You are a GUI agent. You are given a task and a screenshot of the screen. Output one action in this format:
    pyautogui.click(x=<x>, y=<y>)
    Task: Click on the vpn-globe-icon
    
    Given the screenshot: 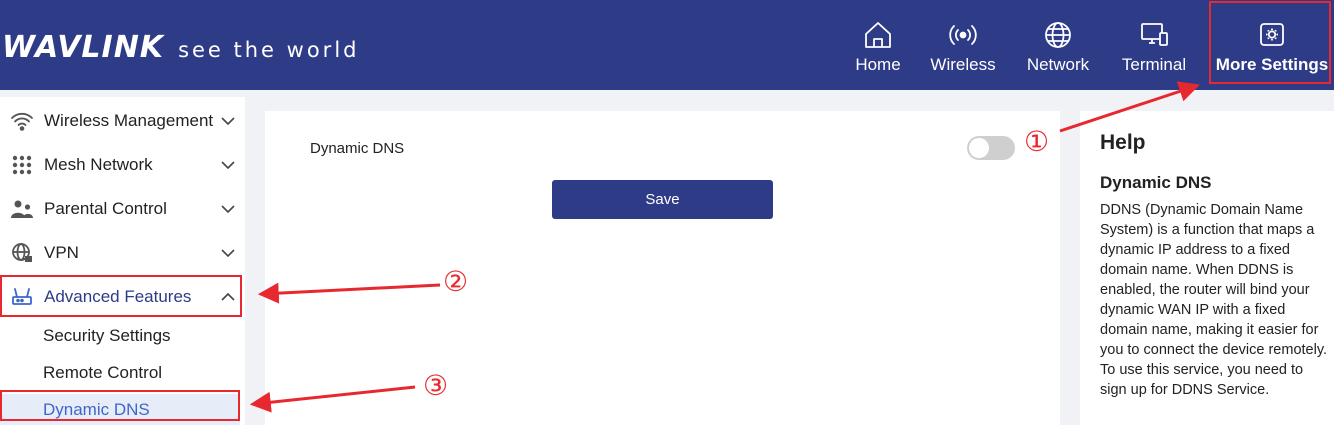 What is the action you would take?
    pyautogui.click(x=22, y=252)
    